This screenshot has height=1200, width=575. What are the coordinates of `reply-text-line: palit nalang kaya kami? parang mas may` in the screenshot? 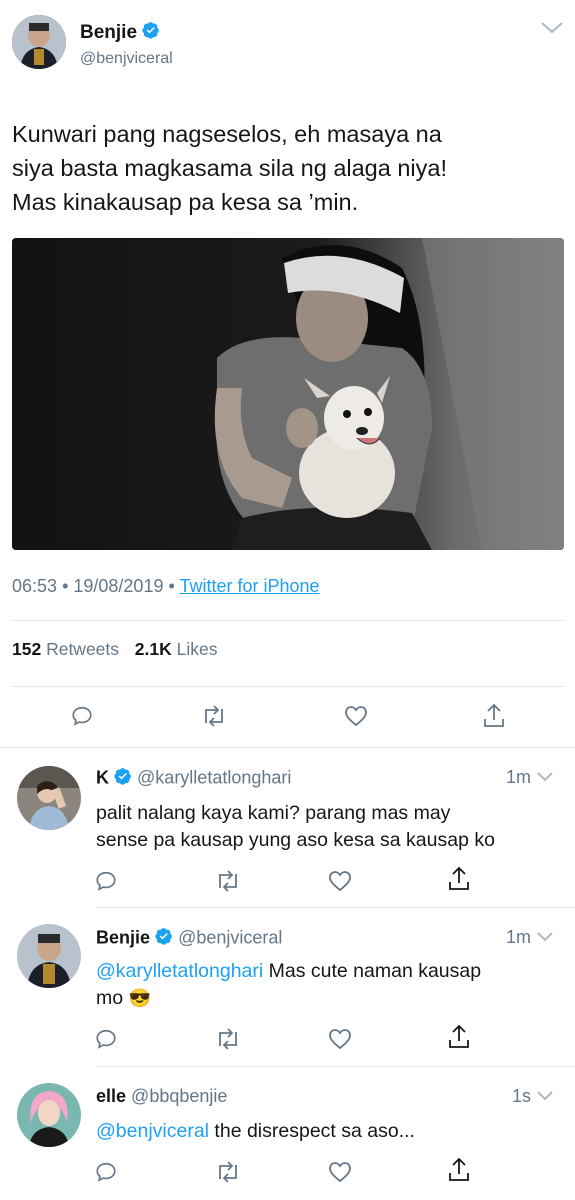 It's located at (273, 813).